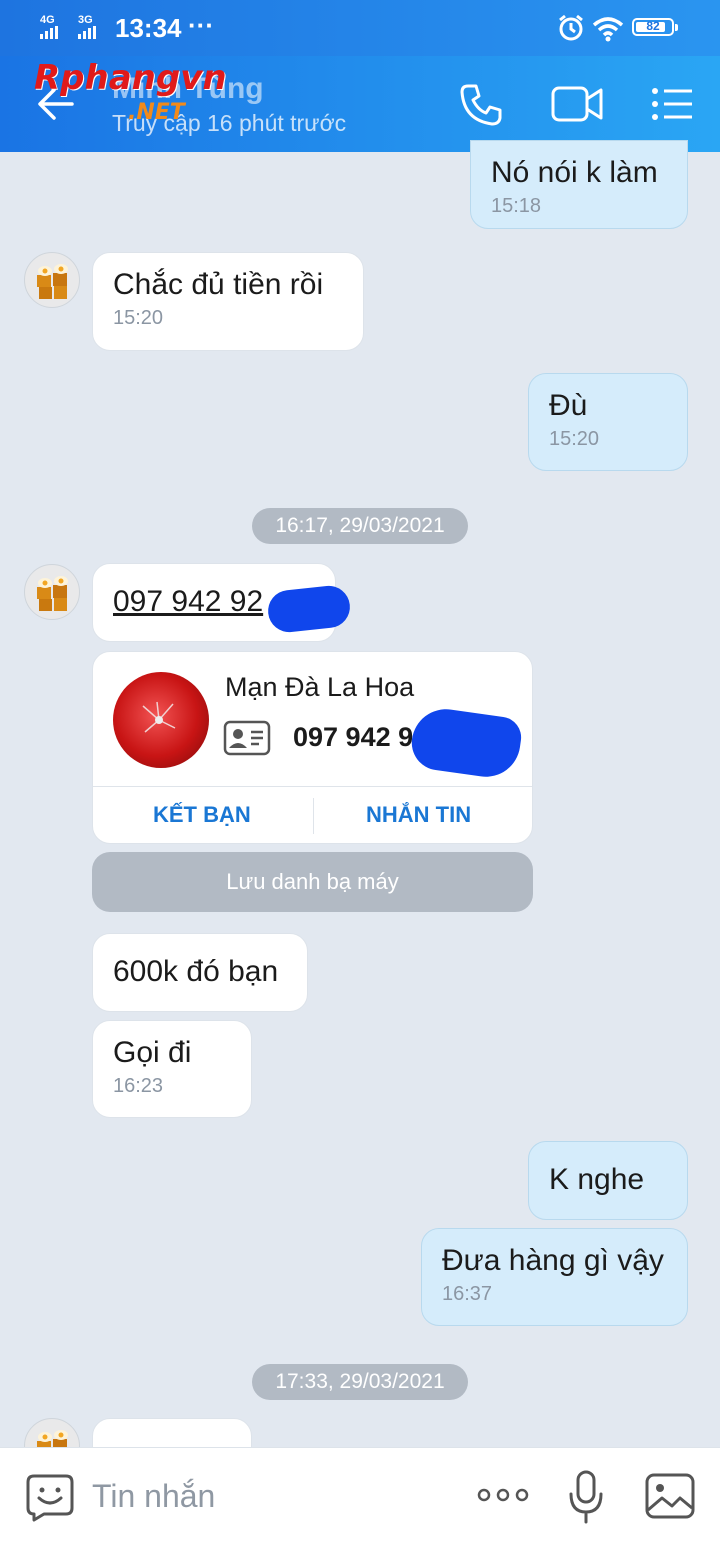 The image size is (720, 1545). What do you see at coordinates (481, 105) in the screenshot?
I see `phone-icon` at bounding box center [481, 105].